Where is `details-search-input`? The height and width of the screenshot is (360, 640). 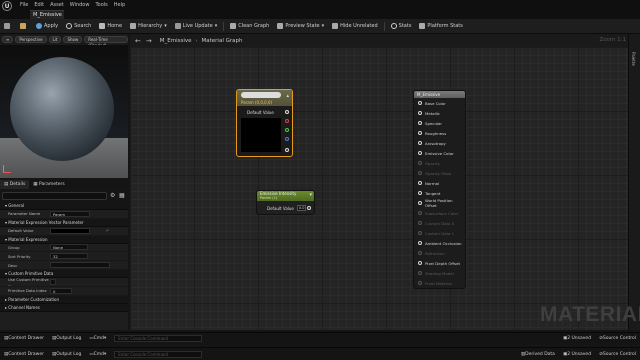 details-search-input is located at coordinates (54, 196).